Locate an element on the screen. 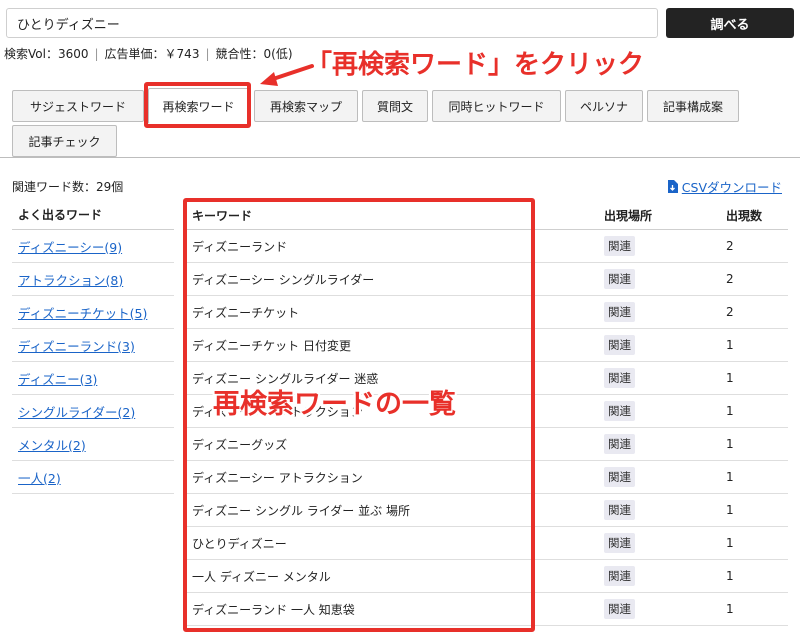 This screenshot has width=800, height=634. annotation-click-note: 「再検索ワード」をクリック is located at coordinates (475, 65).